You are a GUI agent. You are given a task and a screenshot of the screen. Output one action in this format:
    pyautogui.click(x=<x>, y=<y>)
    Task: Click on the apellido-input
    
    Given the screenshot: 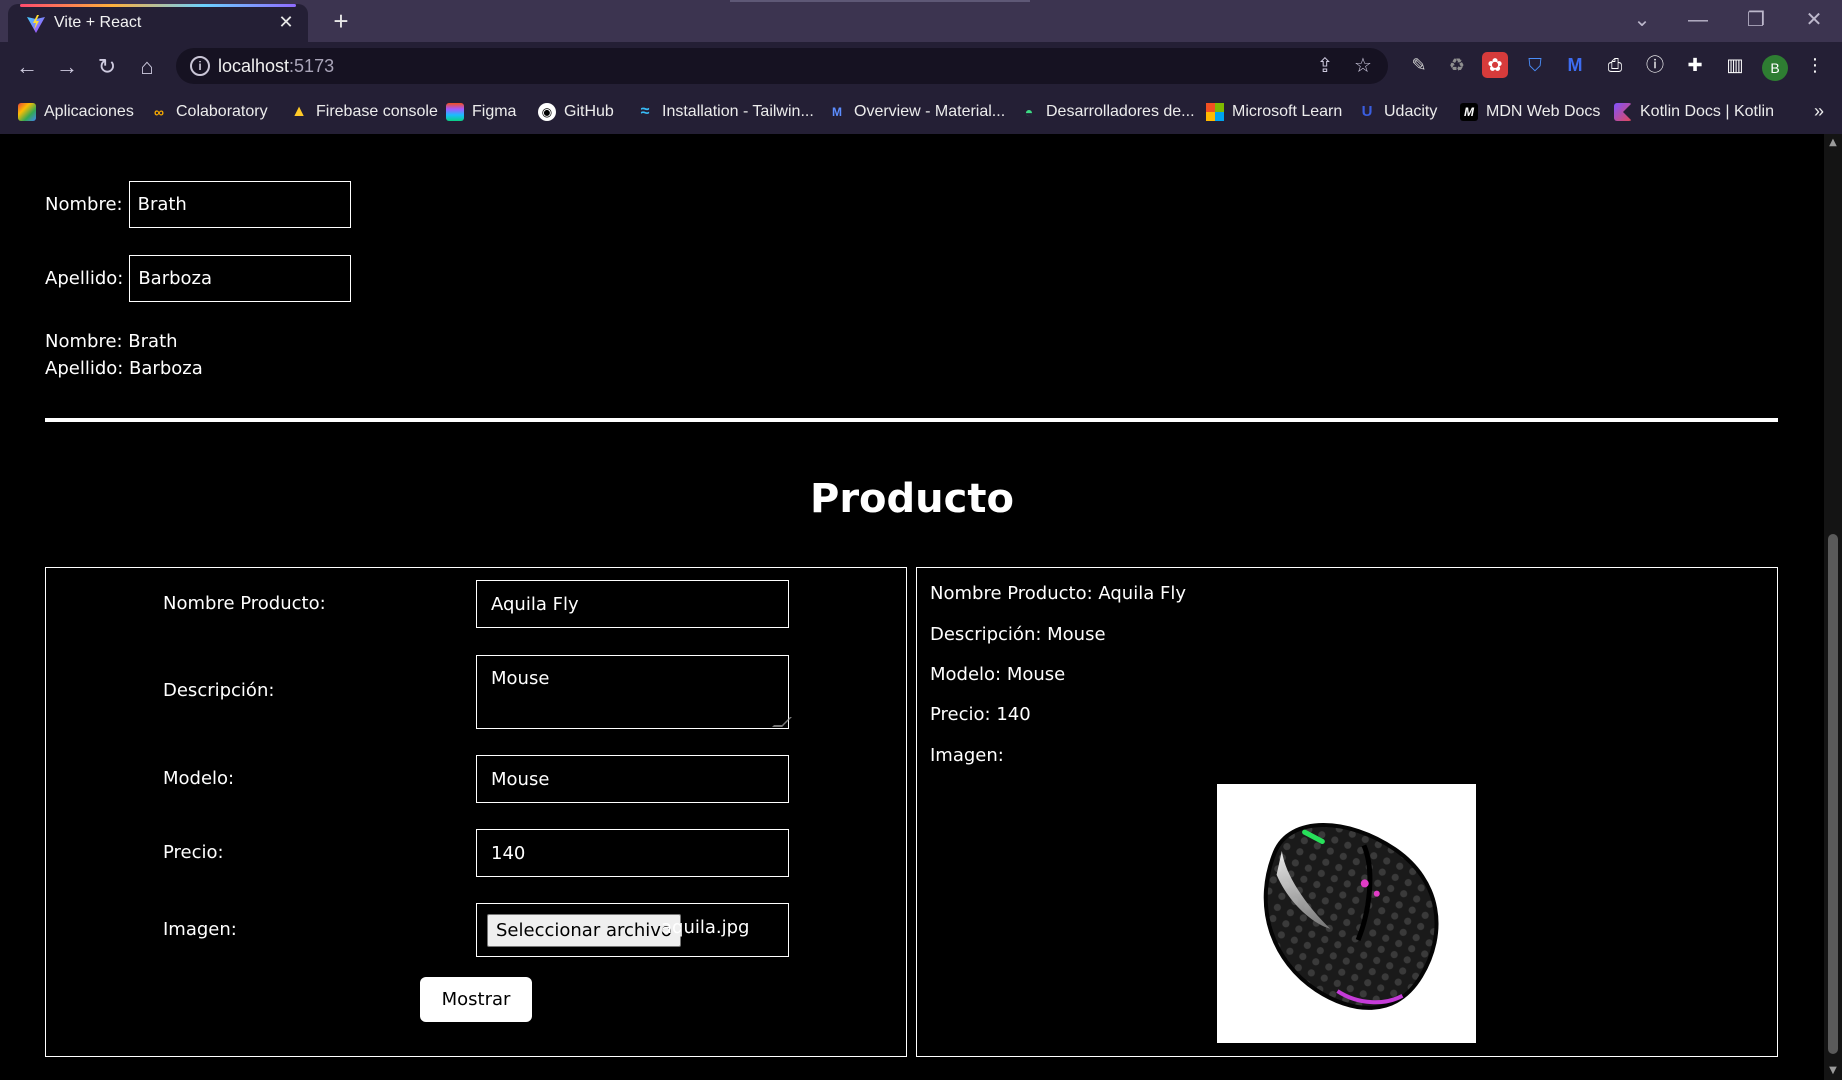 What is the action you would take?
    pyautogui.click(x=240, y=278)
    